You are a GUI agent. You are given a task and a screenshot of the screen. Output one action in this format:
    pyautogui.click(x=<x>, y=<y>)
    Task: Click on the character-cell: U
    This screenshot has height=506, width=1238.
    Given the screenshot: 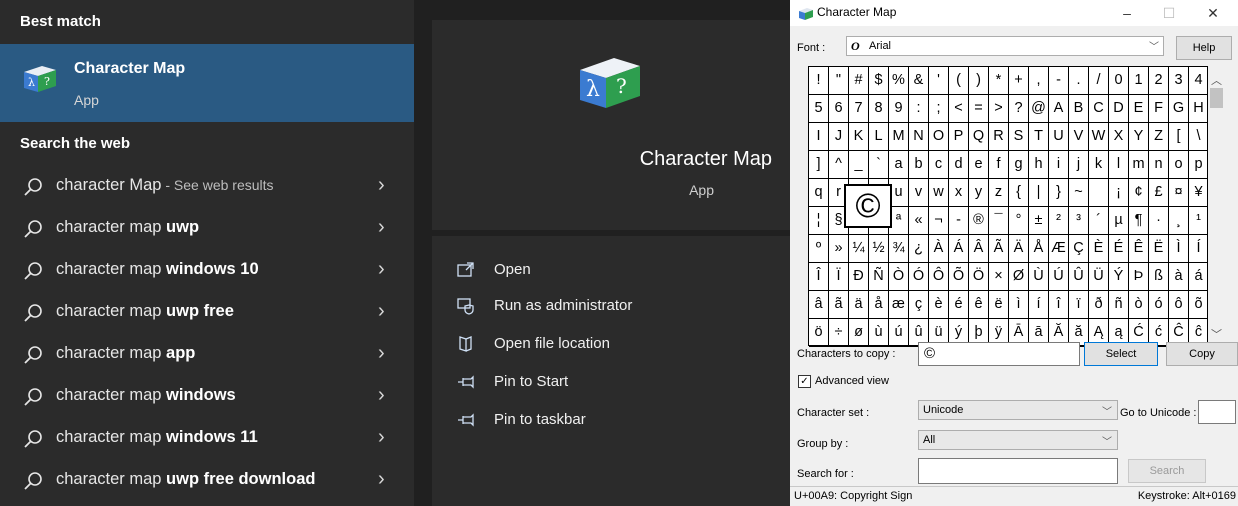 What is the action you would take?
    pyautogui.click(x=1059, y=137)
    